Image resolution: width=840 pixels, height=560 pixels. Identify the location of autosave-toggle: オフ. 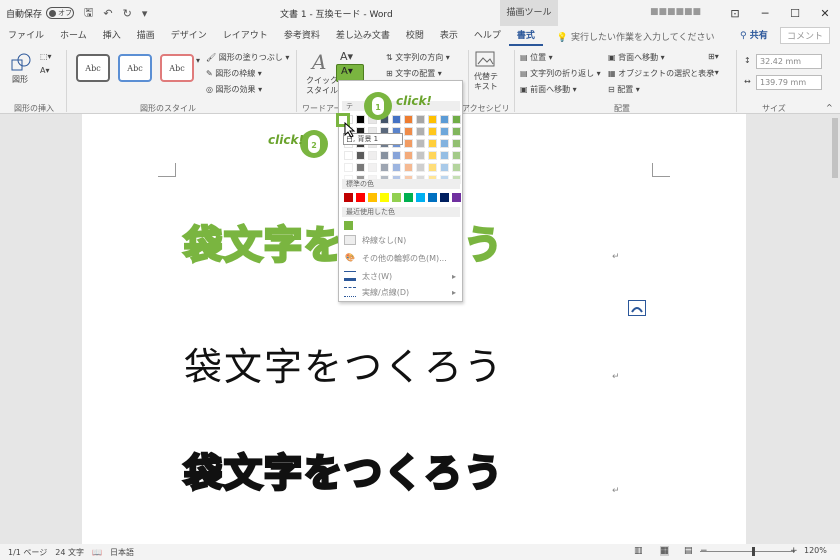
(60, 13).